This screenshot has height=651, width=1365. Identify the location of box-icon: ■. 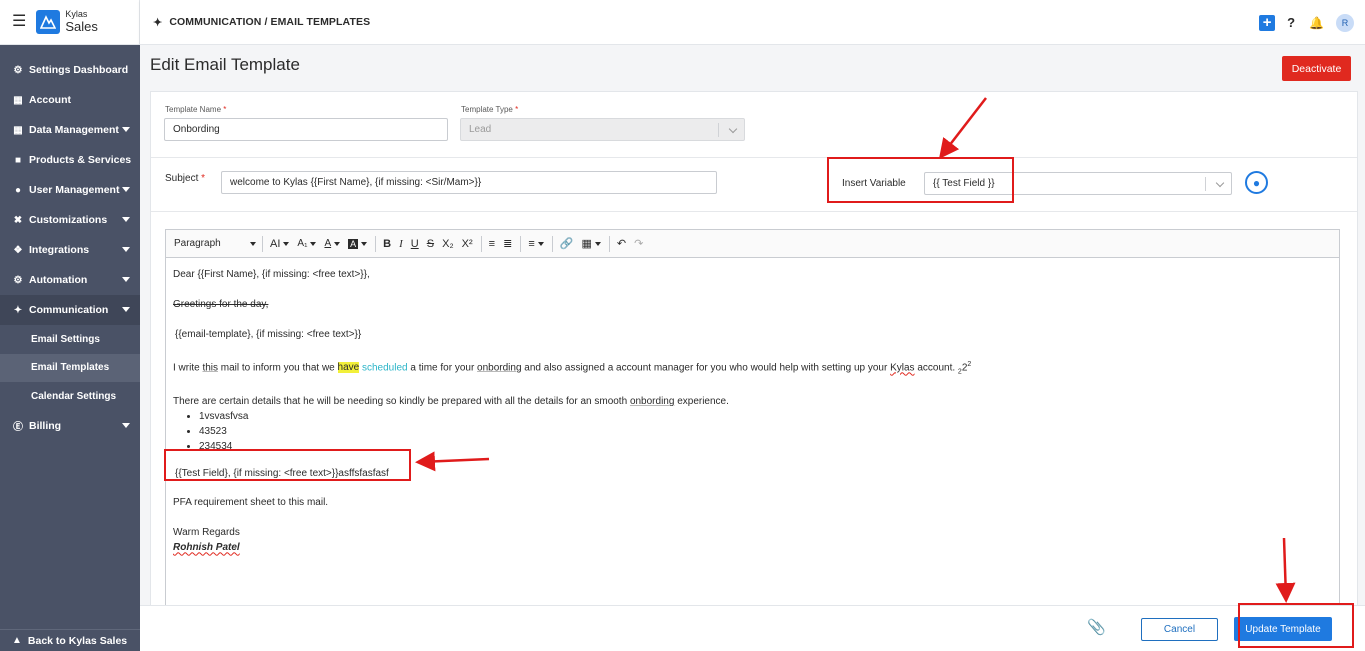
(18, 160).